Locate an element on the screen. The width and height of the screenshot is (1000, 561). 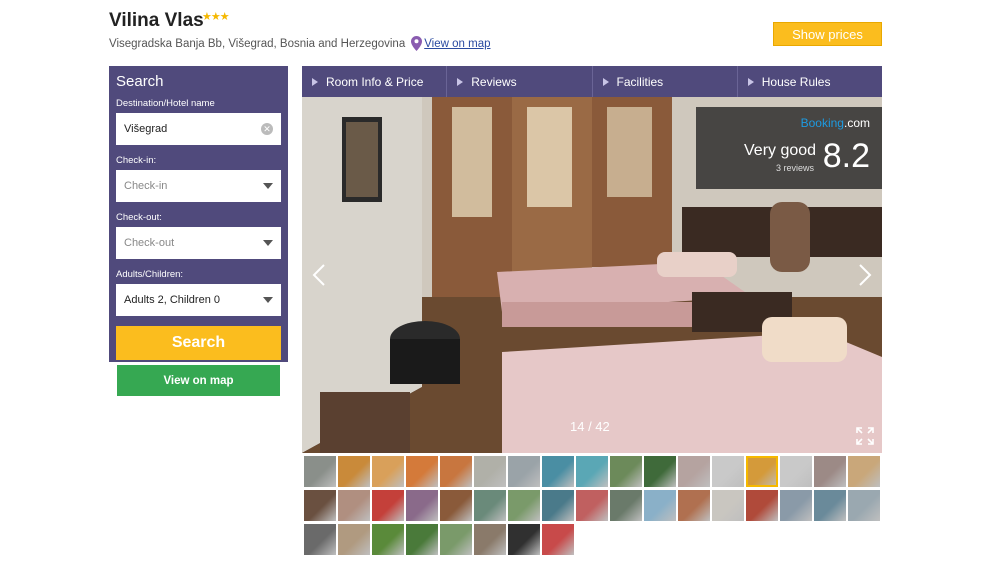
destination-input: Višegrad ✕ is located at coordinates (198, 129).